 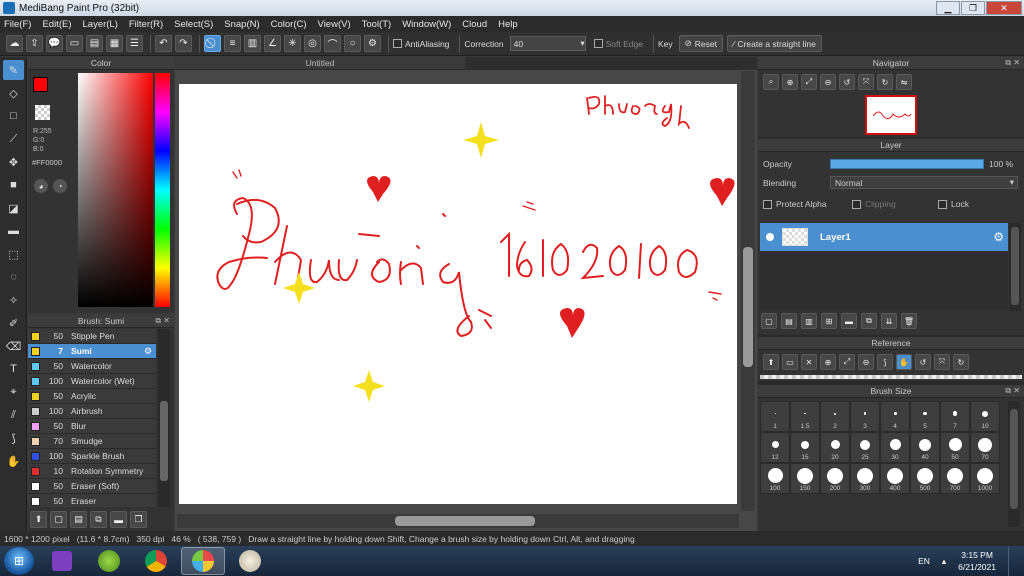 I want to click on list-icon: ☰, so click(x=134, y=43).